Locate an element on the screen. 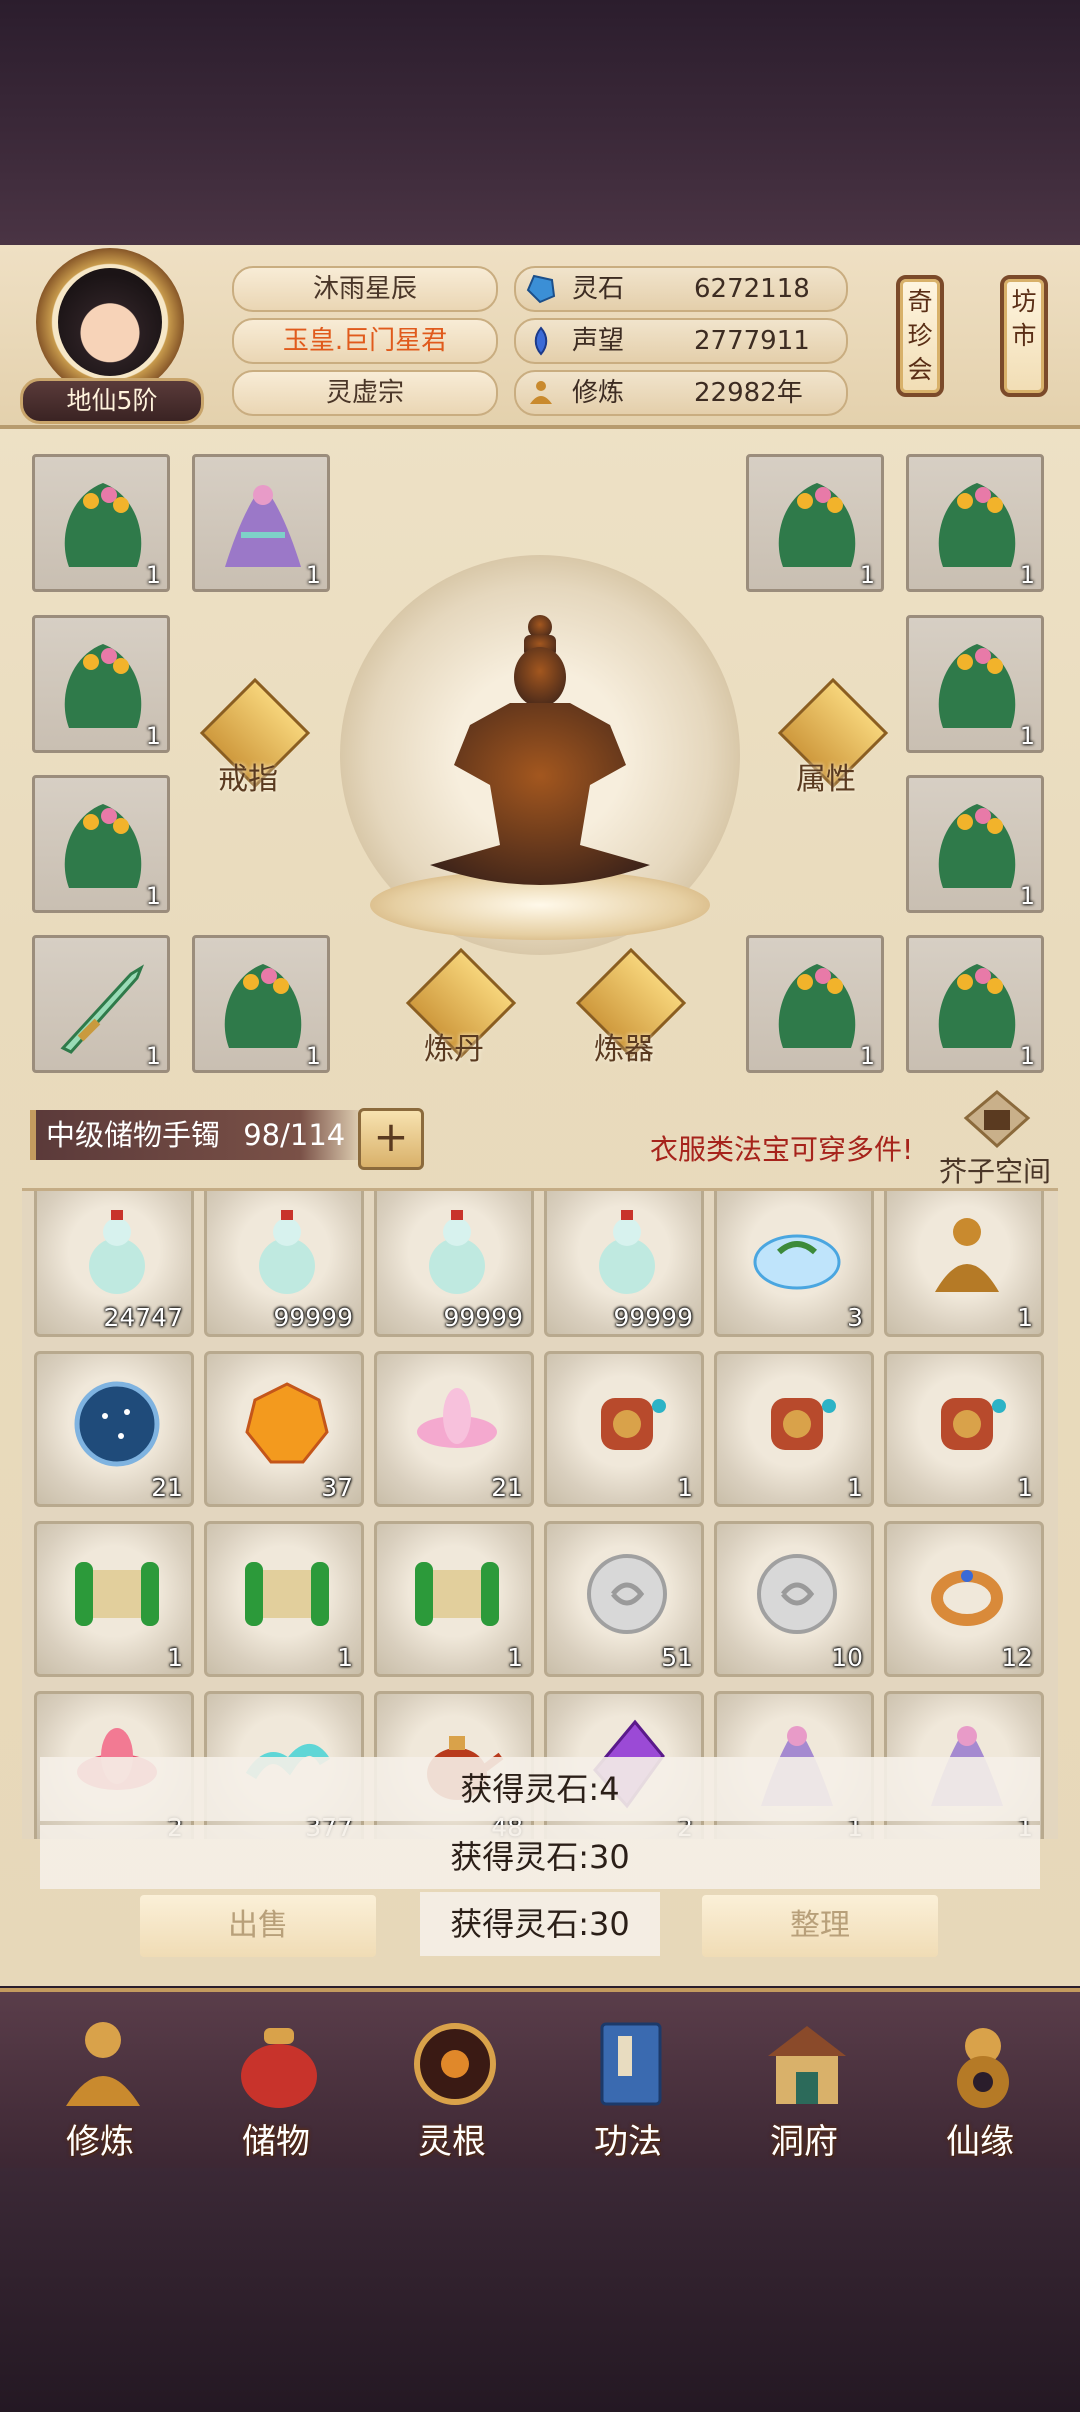 This screenshot has height=2412, width=1080. market-button: 坊市 is located at coordinates (1024, 336).